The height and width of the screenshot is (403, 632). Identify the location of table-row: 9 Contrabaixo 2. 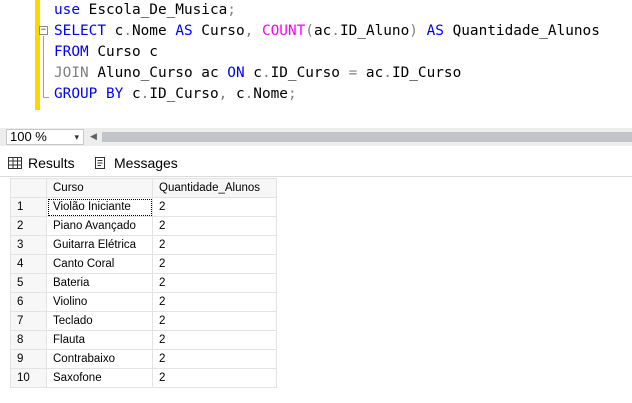
(143, 359).